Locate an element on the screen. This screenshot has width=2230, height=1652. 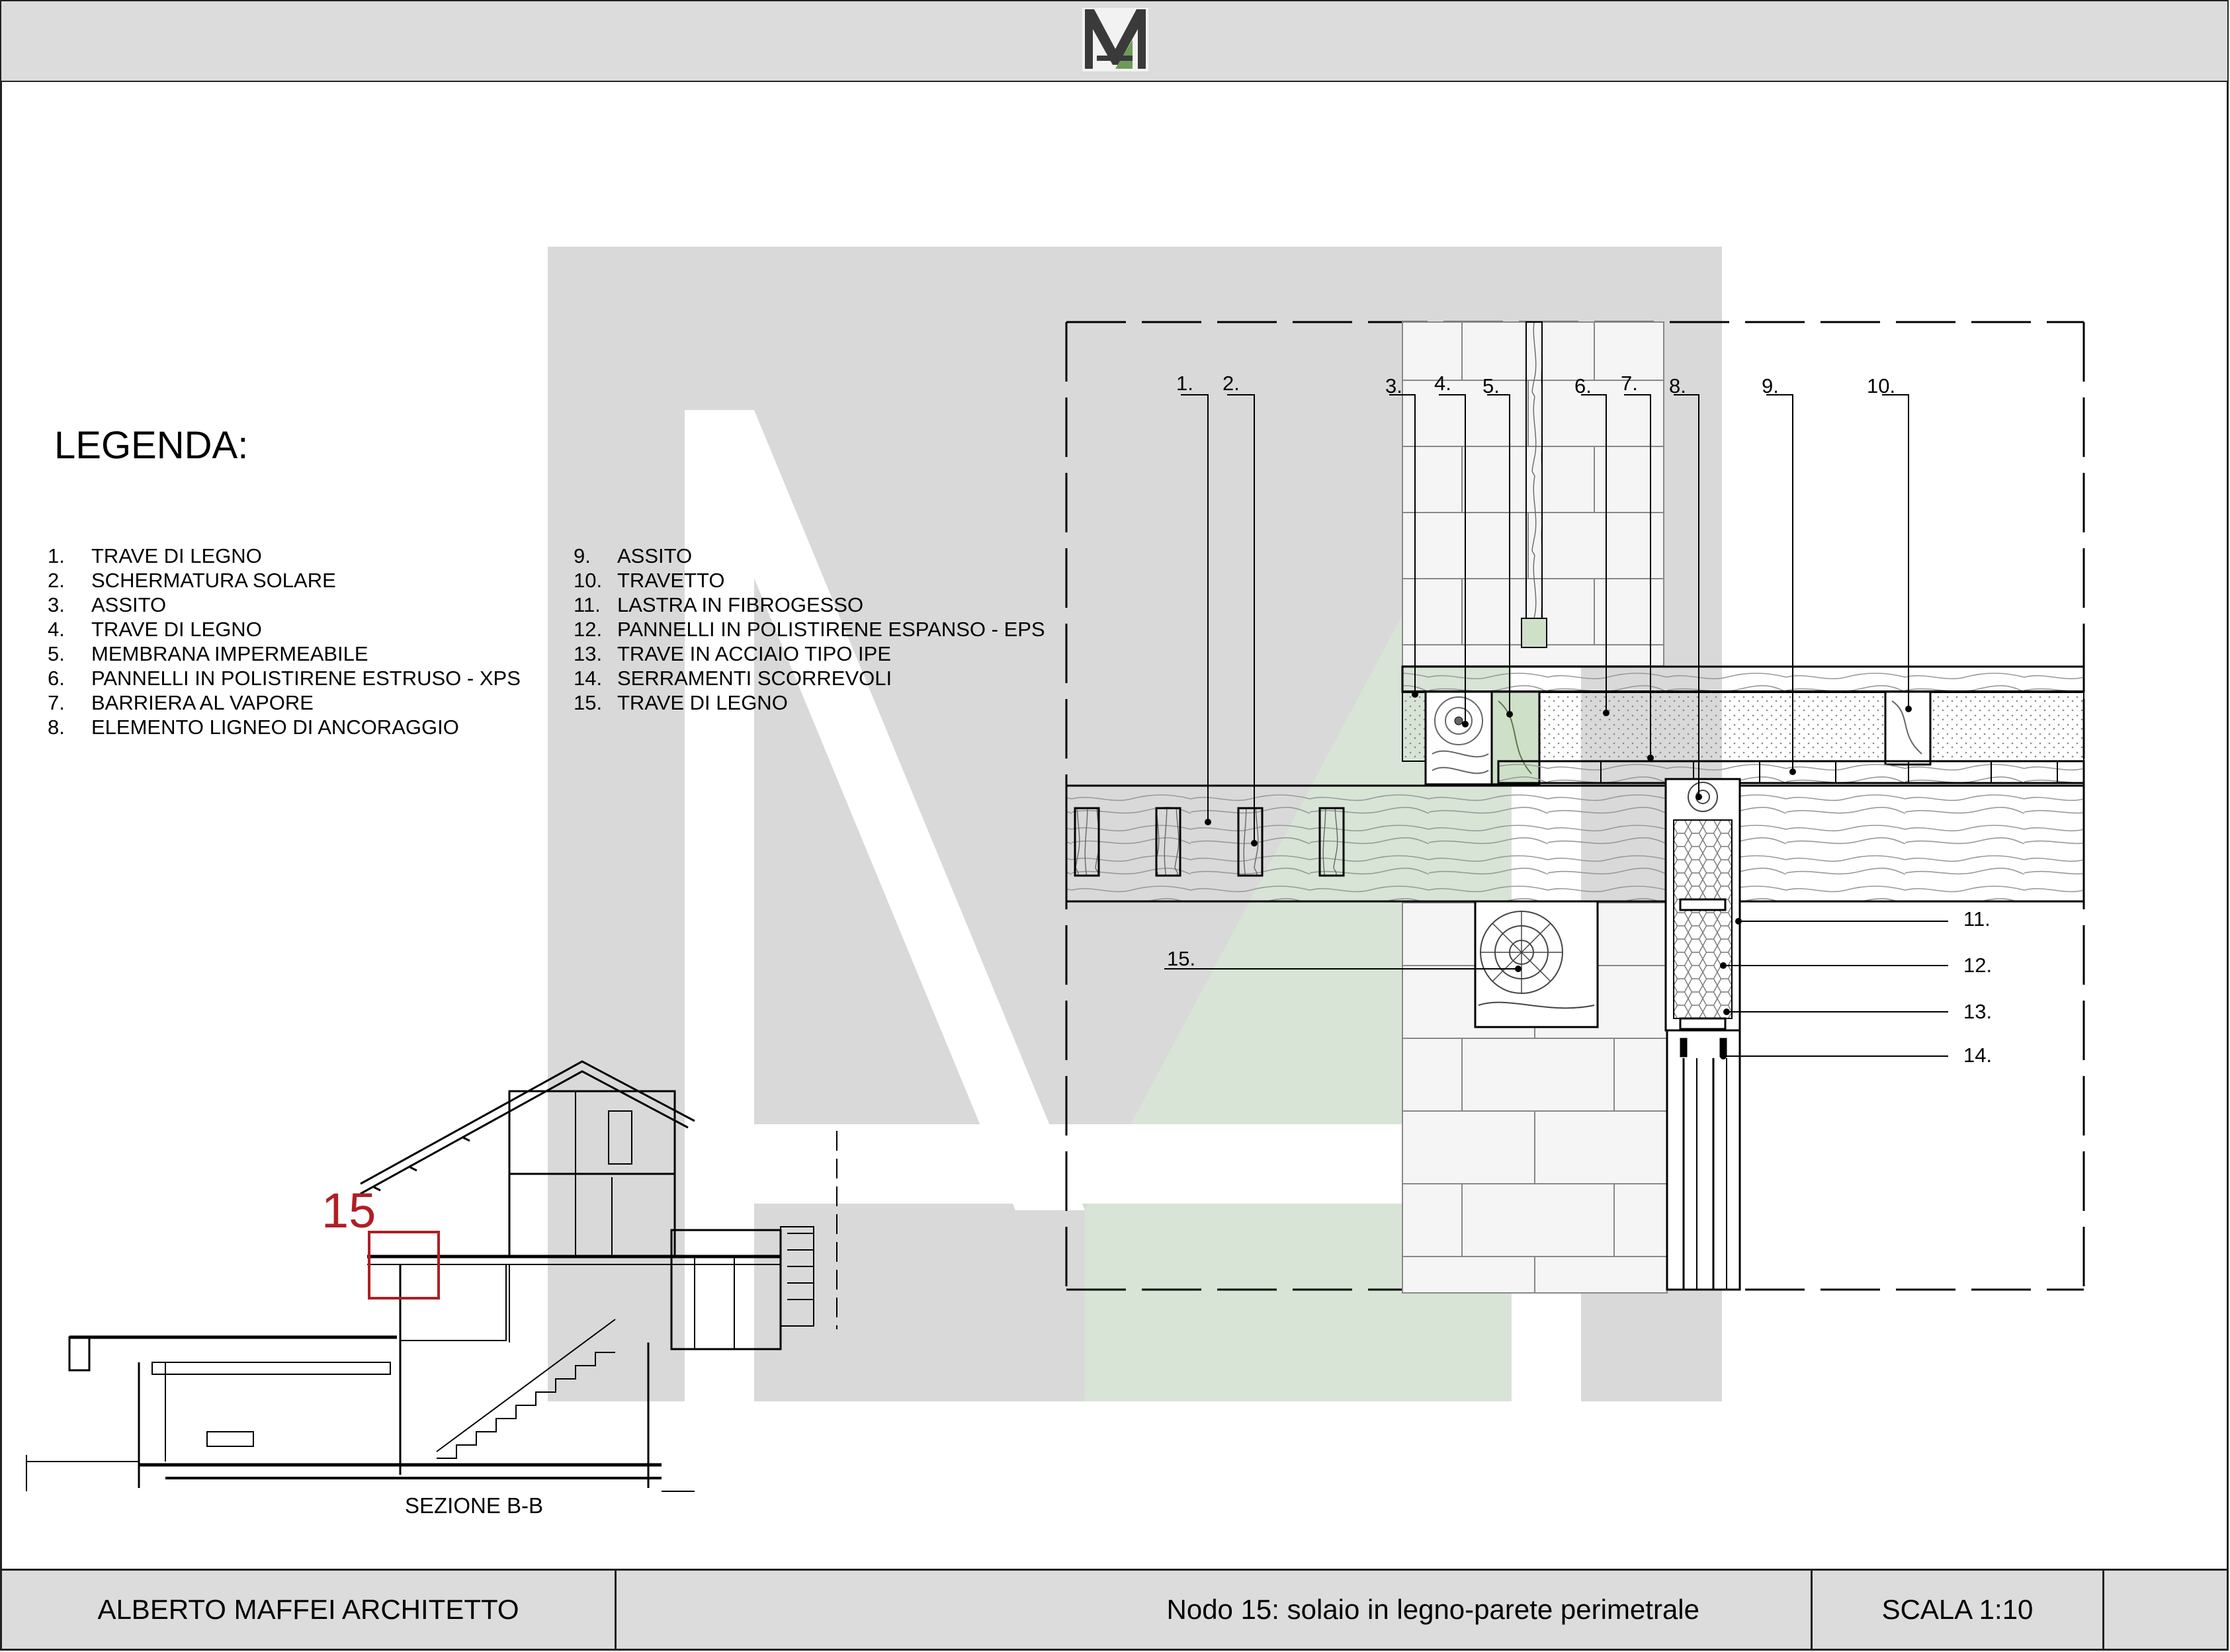
legend-label: ELEMENTO LIGNEO DI ANCORAGGIO is located at coordinates (275, 727).